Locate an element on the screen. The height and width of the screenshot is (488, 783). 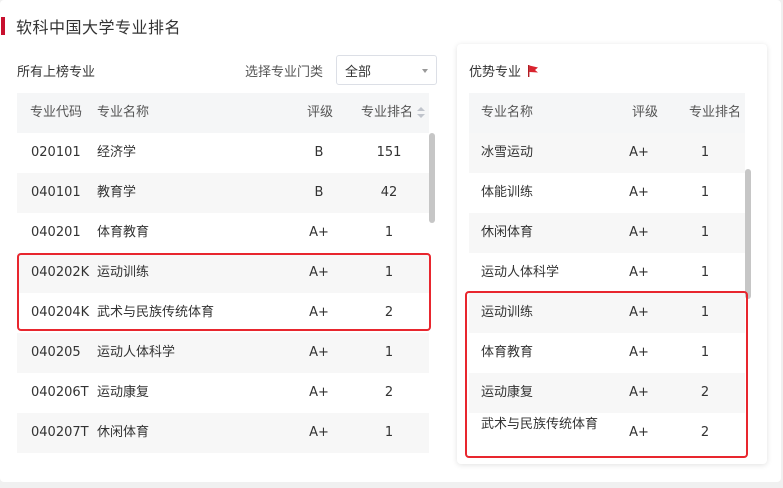
table-row: 040201 体育教育 A+ 1 is located at coordinates (223, 233).